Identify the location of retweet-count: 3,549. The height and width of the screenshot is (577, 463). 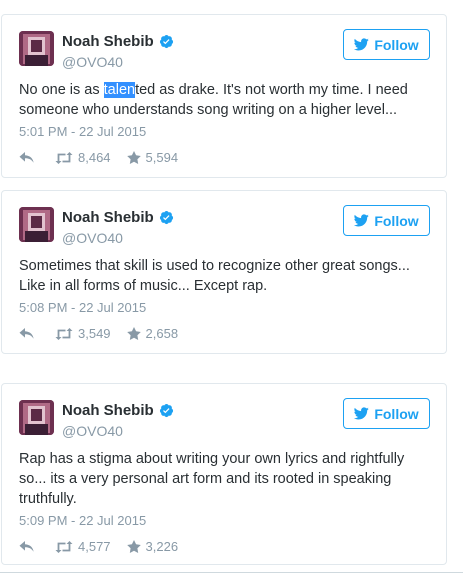
(94, 333).